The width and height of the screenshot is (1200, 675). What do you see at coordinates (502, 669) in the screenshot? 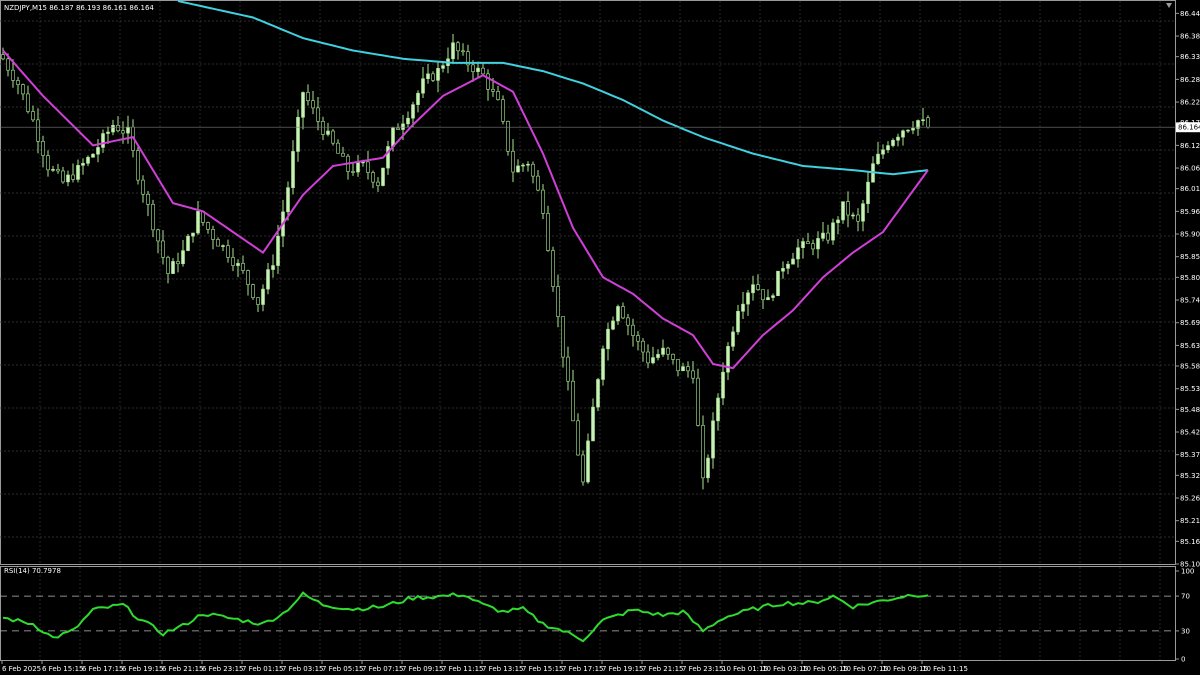
I see `time-tick-label: 7 Feb 13:15` at bounding box center [502, 669].